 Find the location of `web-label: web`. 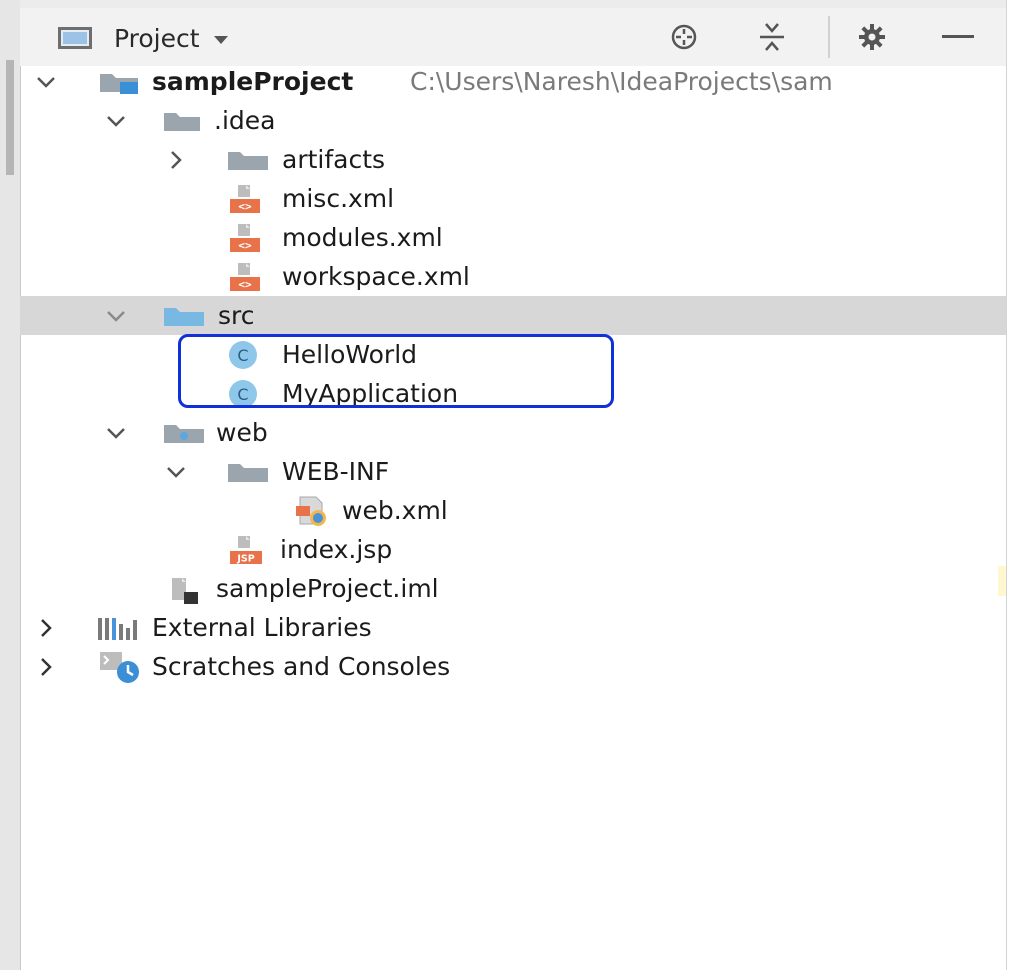

web-label: web is located at coordinates (242, 432).